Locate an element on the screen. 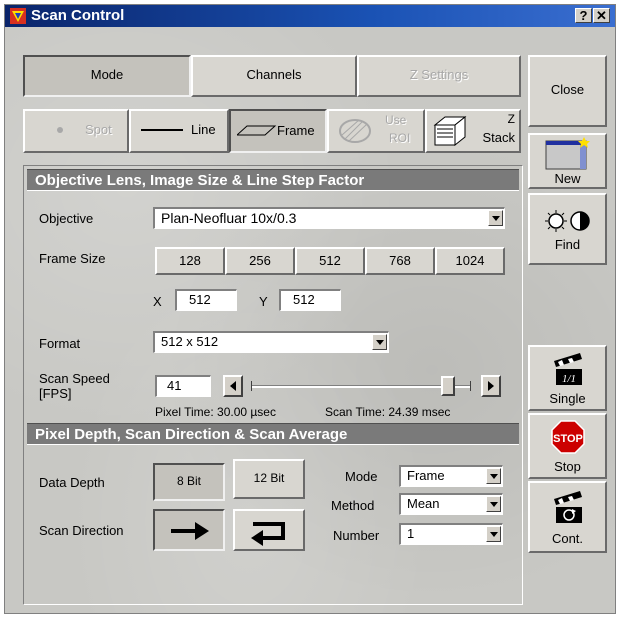 This screenshot has width=622, height=618. frame-size-1024-button: 1024 is located at coordinates (470, 261).